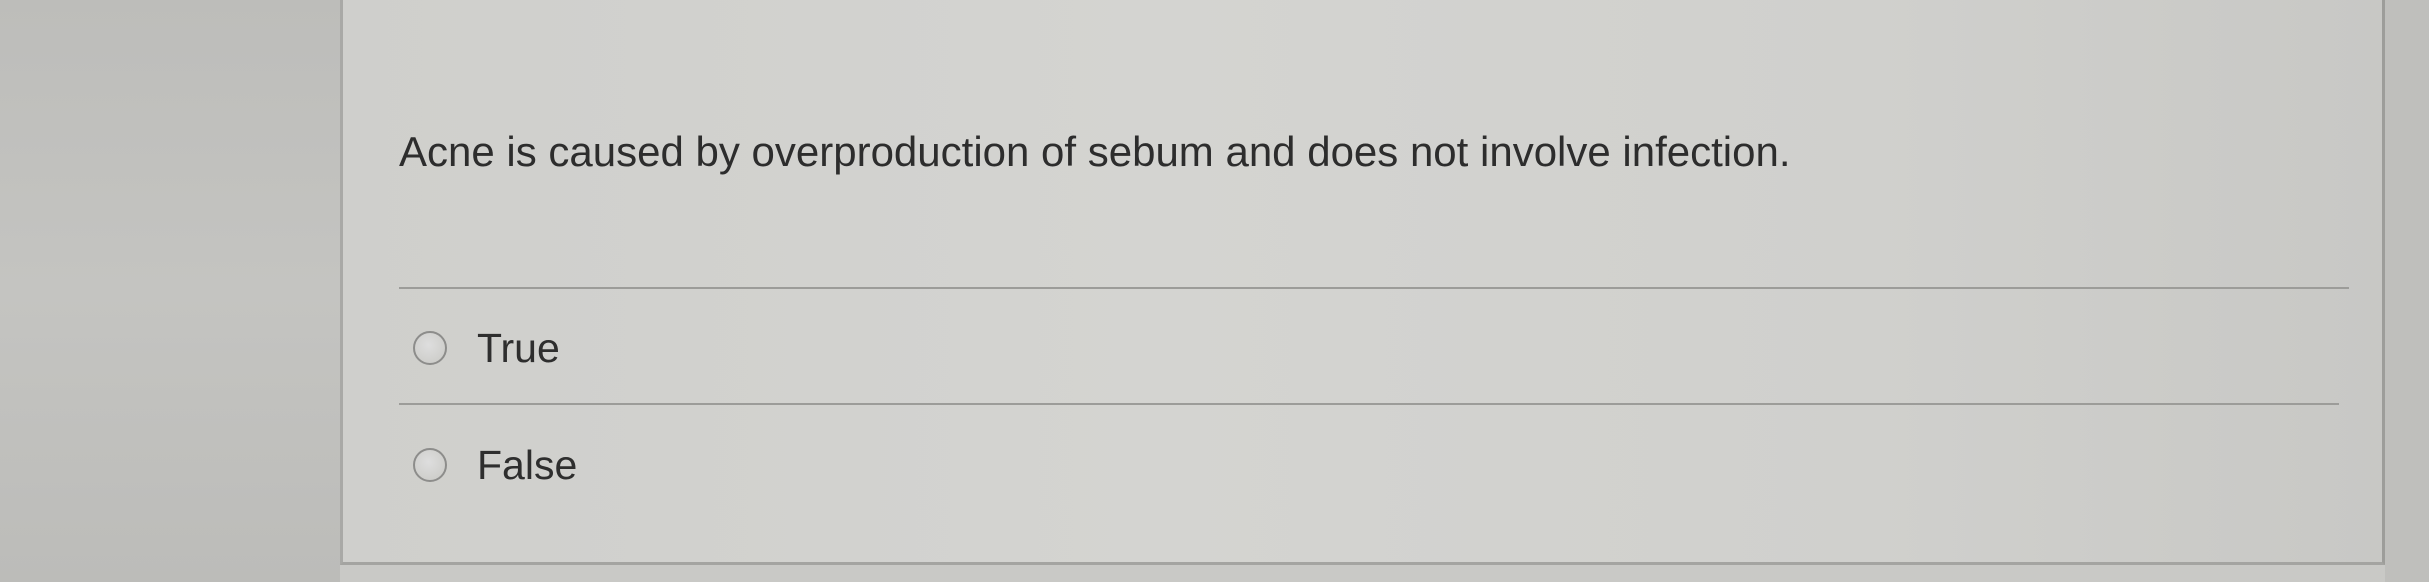 This screenshot has width=2429, height=582. What do you see at coordinates (1374, 288) in the screenshot?
I see `question-divider` at bounding box center [1374, 288].